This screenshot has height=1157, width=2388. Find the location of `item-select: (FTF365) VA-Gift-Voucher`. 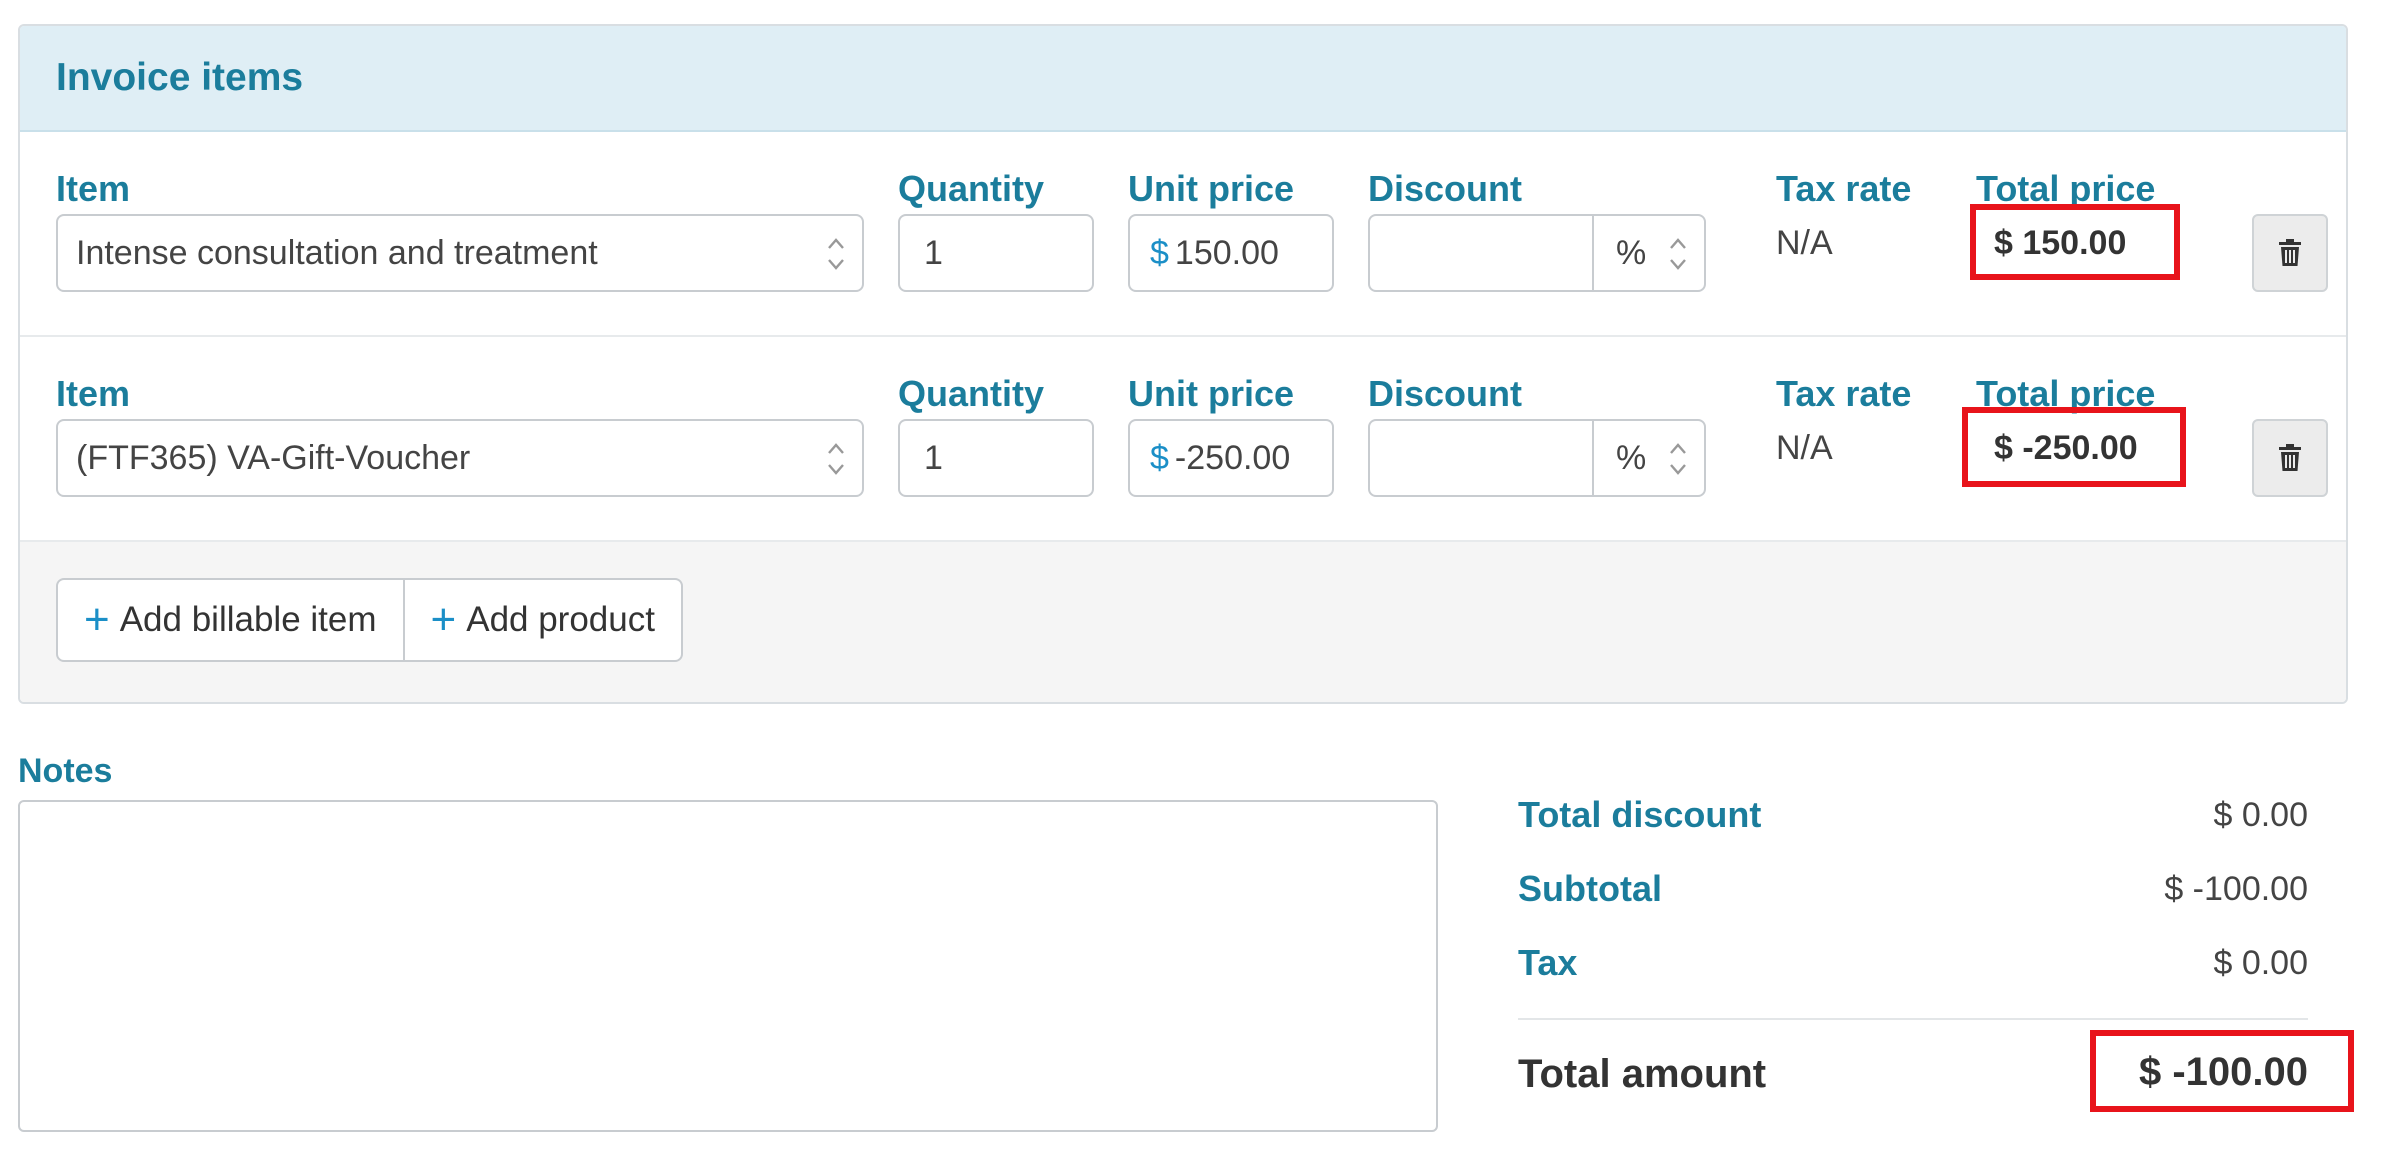

item-select: (FTF365) VA-Gift-Voucher is located at coordinates (460, 458).